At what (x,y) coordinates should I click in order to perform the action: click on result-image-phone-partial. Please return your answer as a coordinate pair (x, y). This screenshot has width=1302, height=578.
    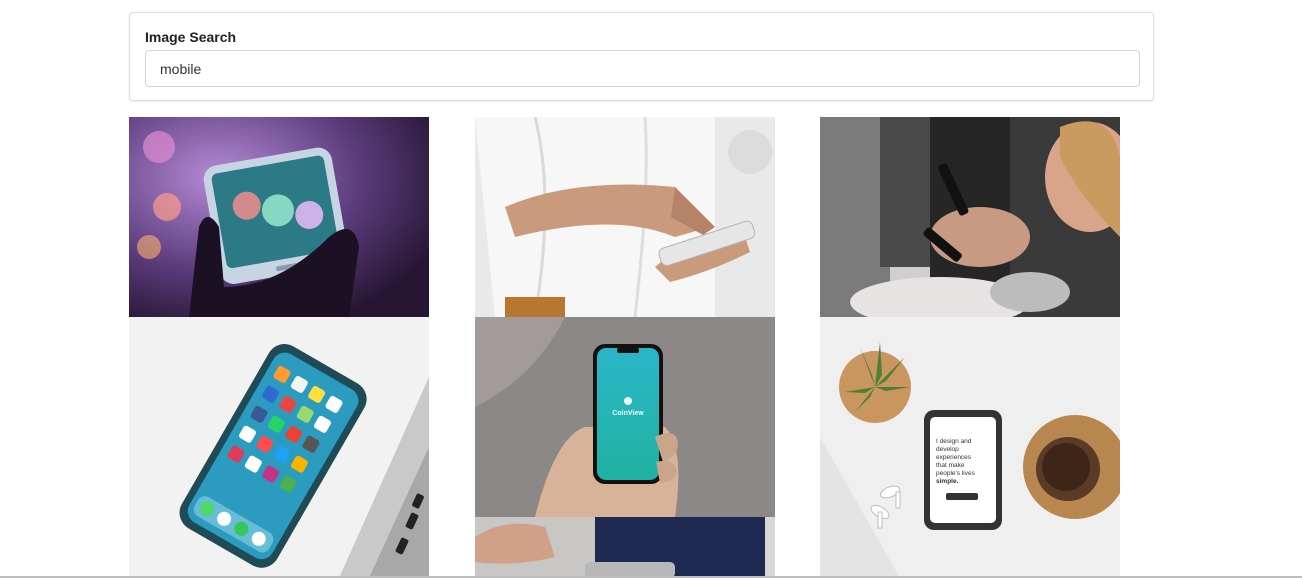
    Looking at the image, I should click on (625, 547).